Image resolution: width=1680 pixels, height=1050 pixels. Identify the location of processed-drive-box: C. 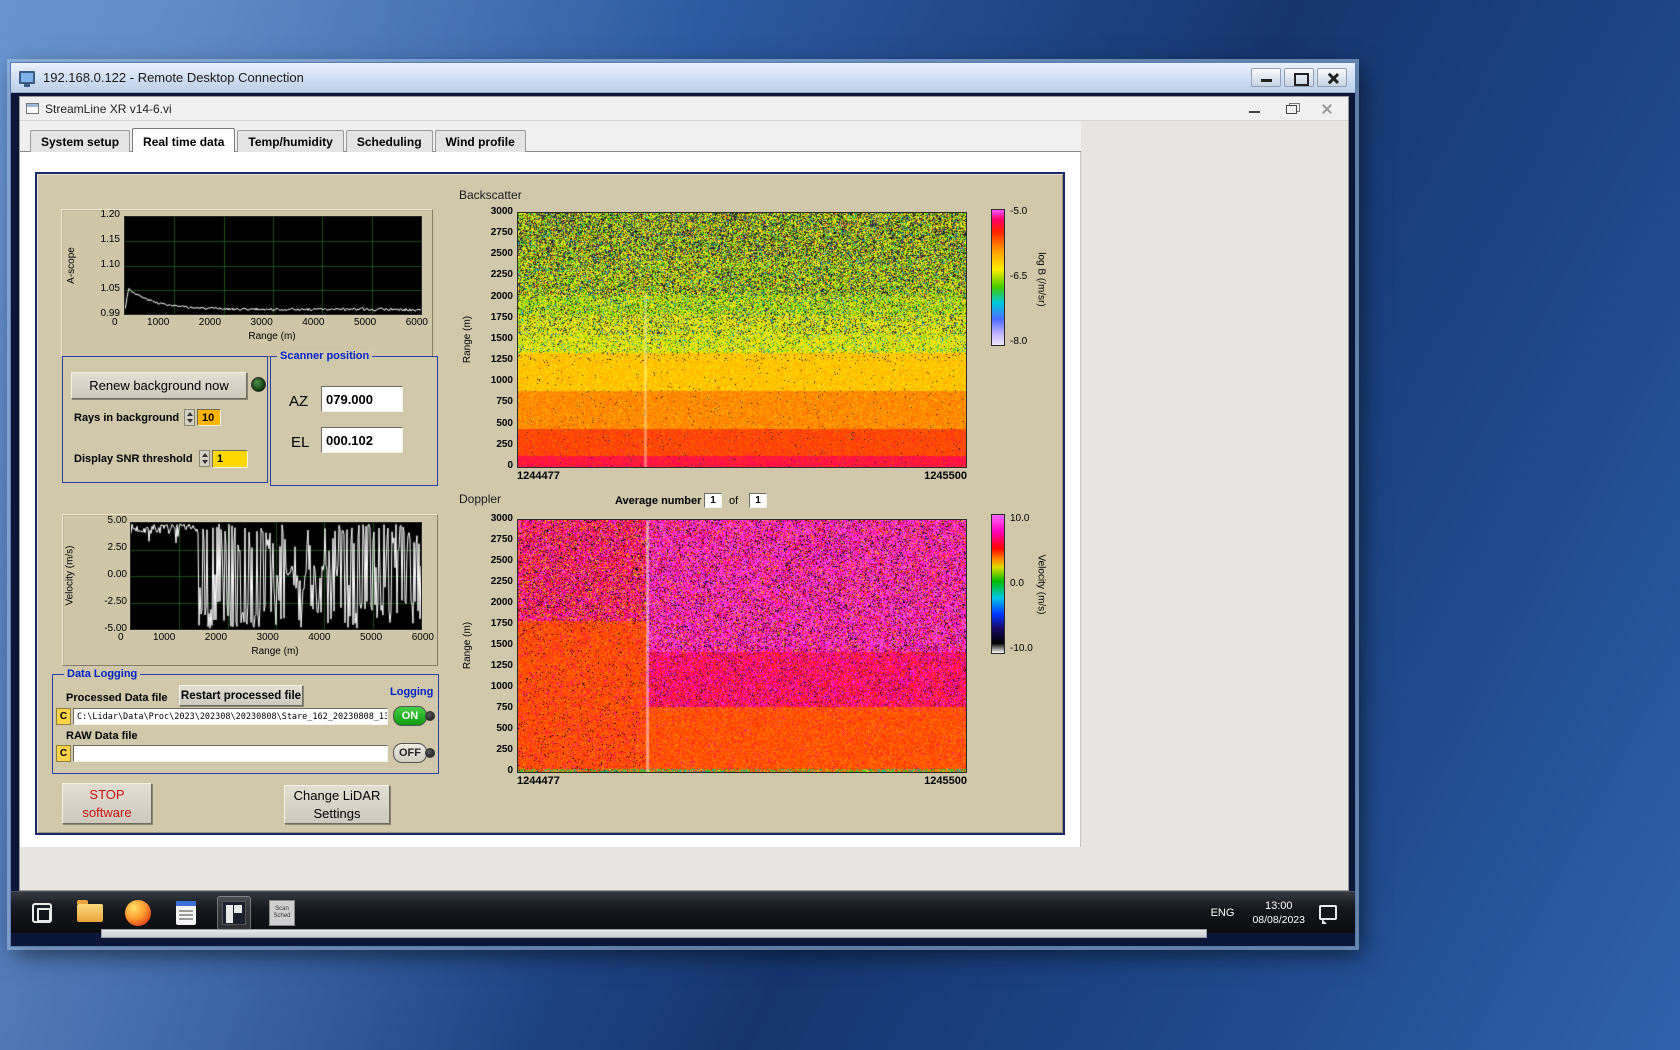
(63, 716).